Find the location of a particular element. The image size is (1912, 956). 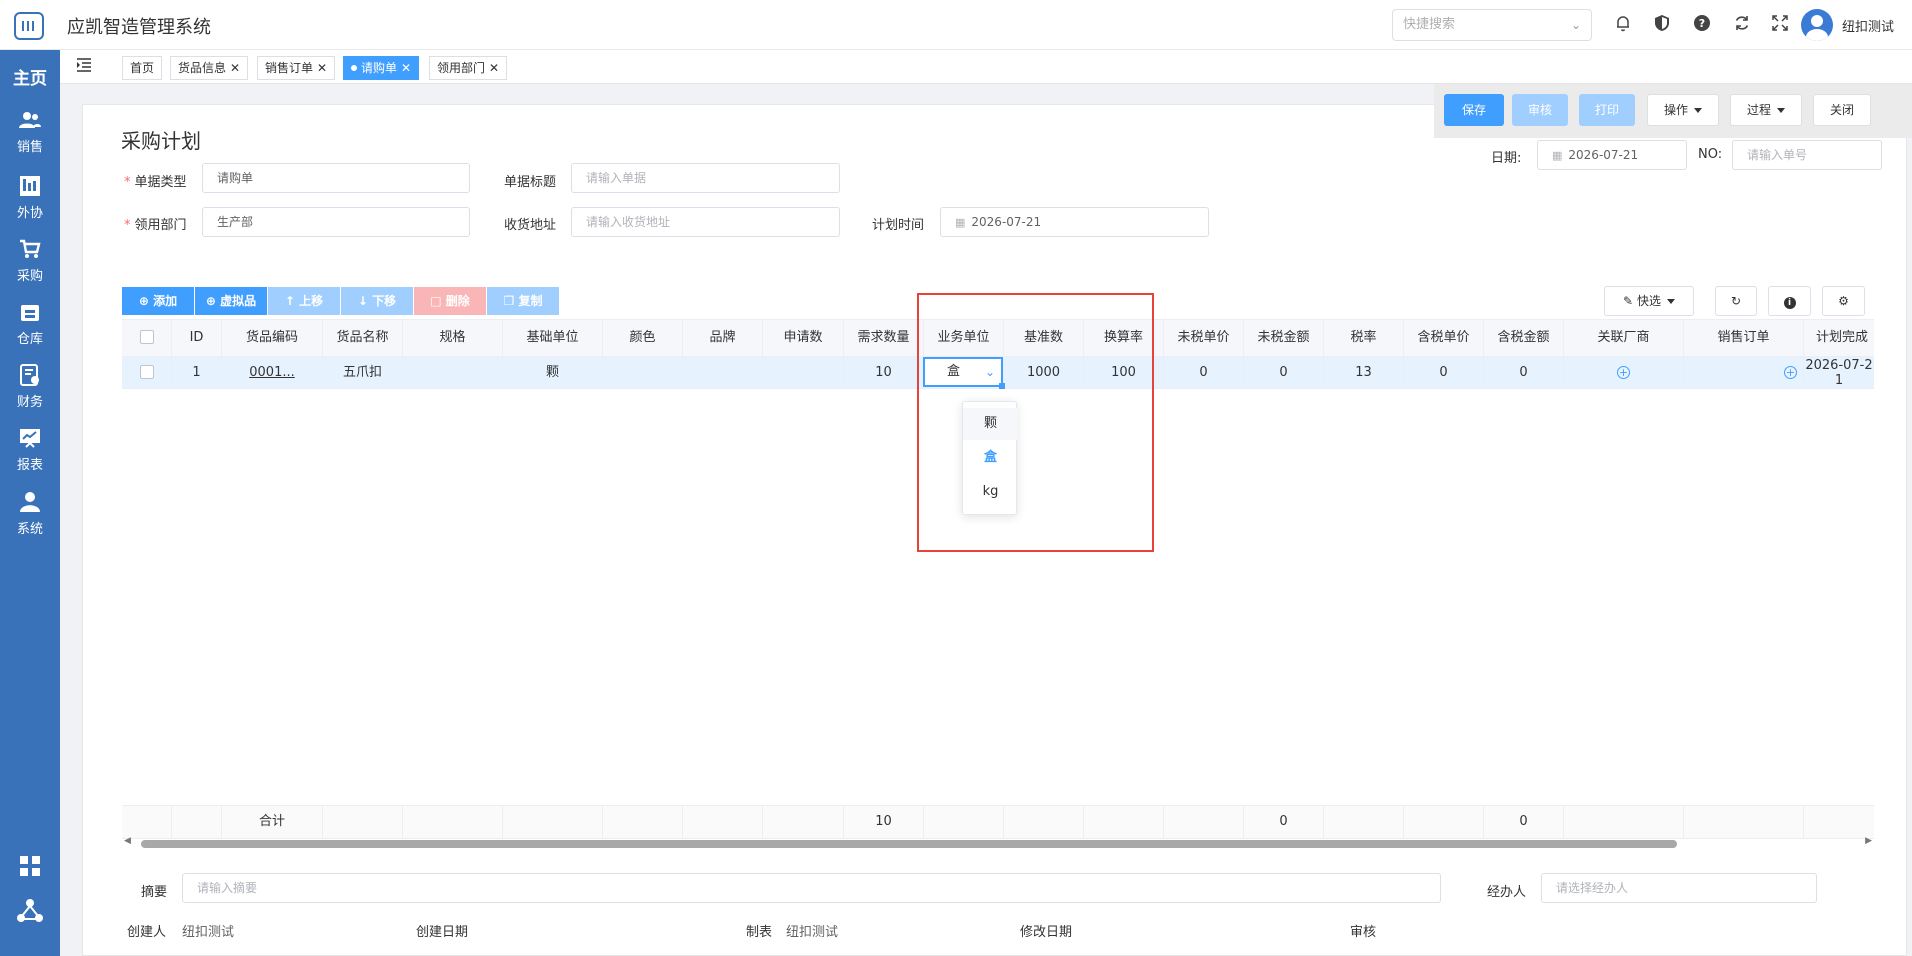

quick-search-input: 快捷搜索 ⌄ is located at coordinates (1492, 25).